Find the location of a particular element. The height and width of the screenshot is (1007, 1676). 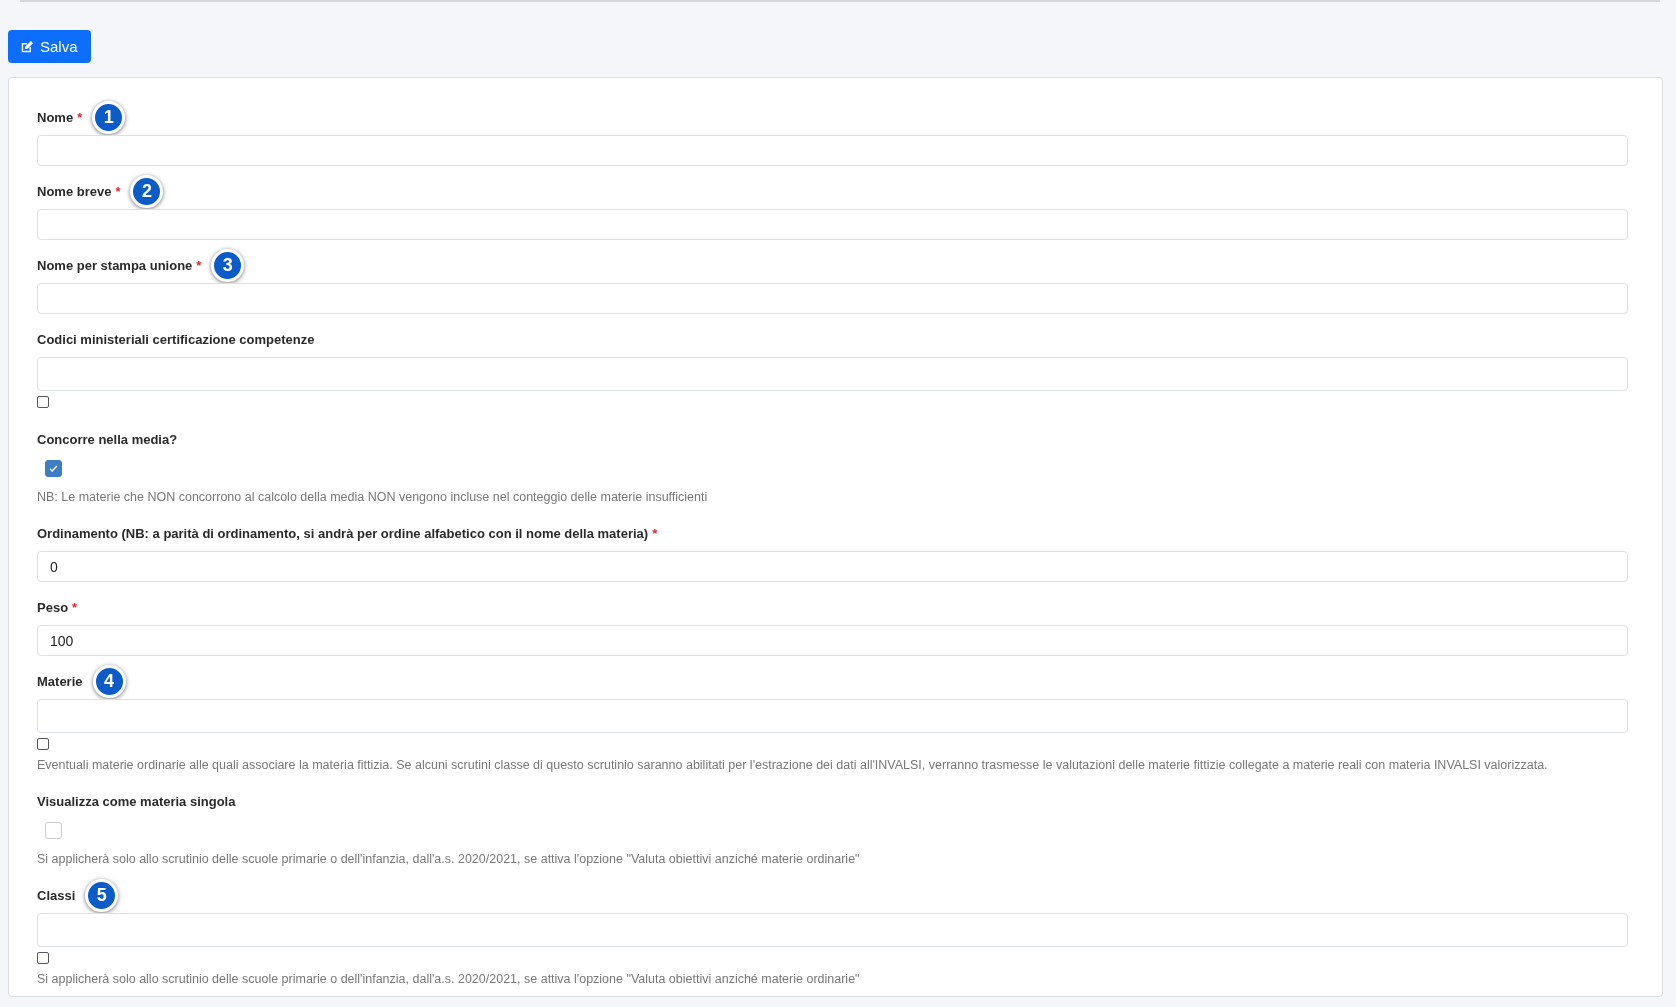

input-field: 100 is located at coordinates (832, 640).